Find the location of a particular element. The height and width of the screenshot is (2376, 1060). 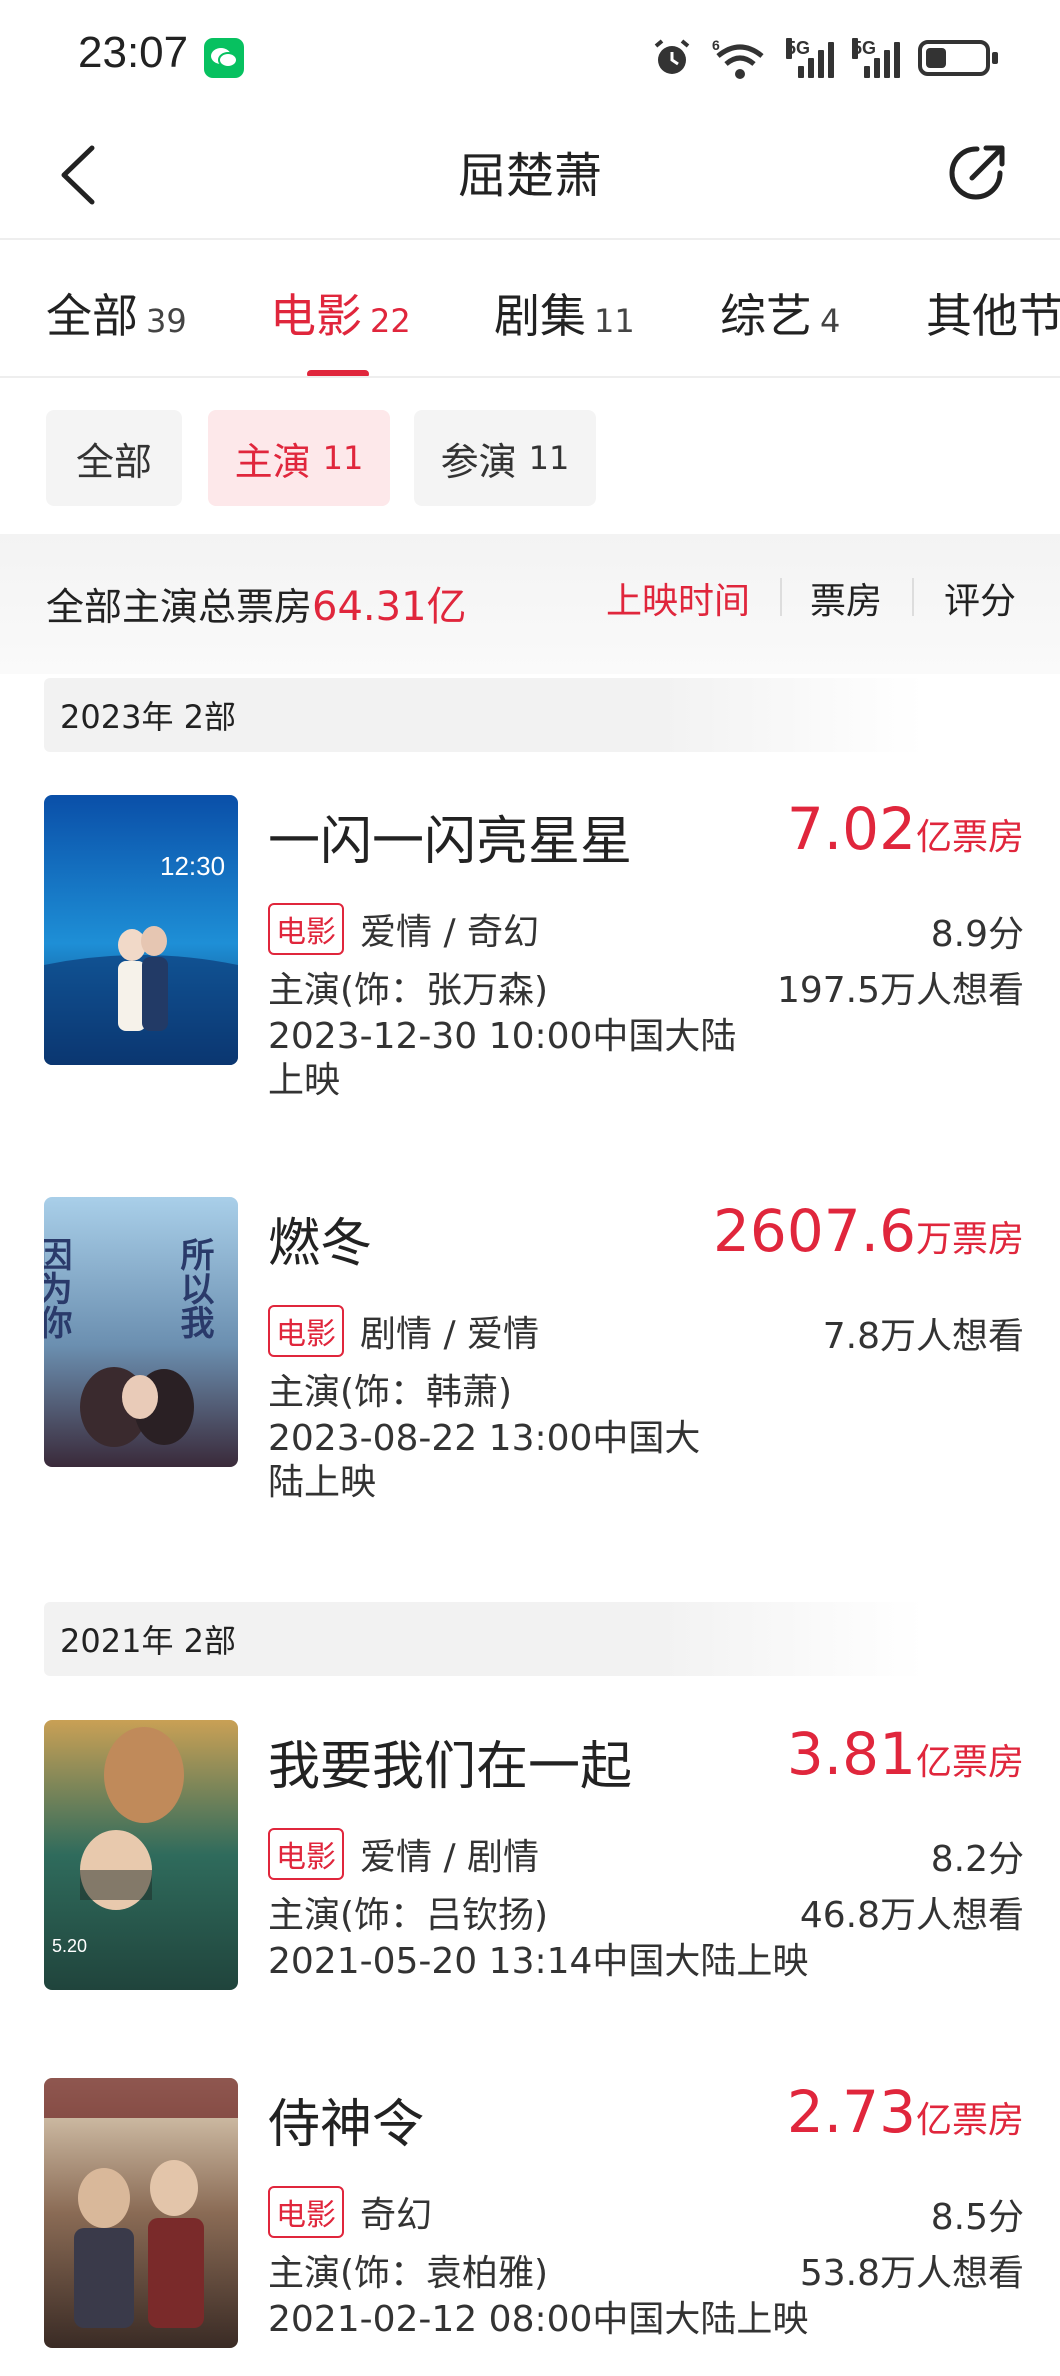

tab-other: 其他节 is located at coordinates (993, 313).